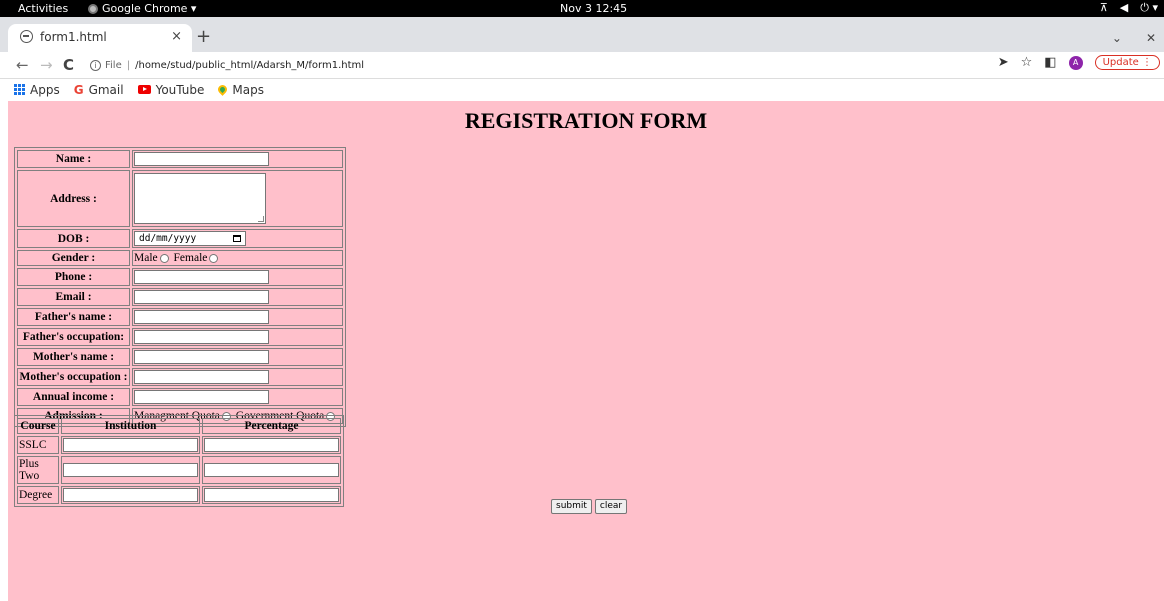 This screenshot has height=601, width=1164. What do you see at coordinates (43, 8) in the screenshot?
I see `activities-button: Activities` at bounding box center [43, 8].